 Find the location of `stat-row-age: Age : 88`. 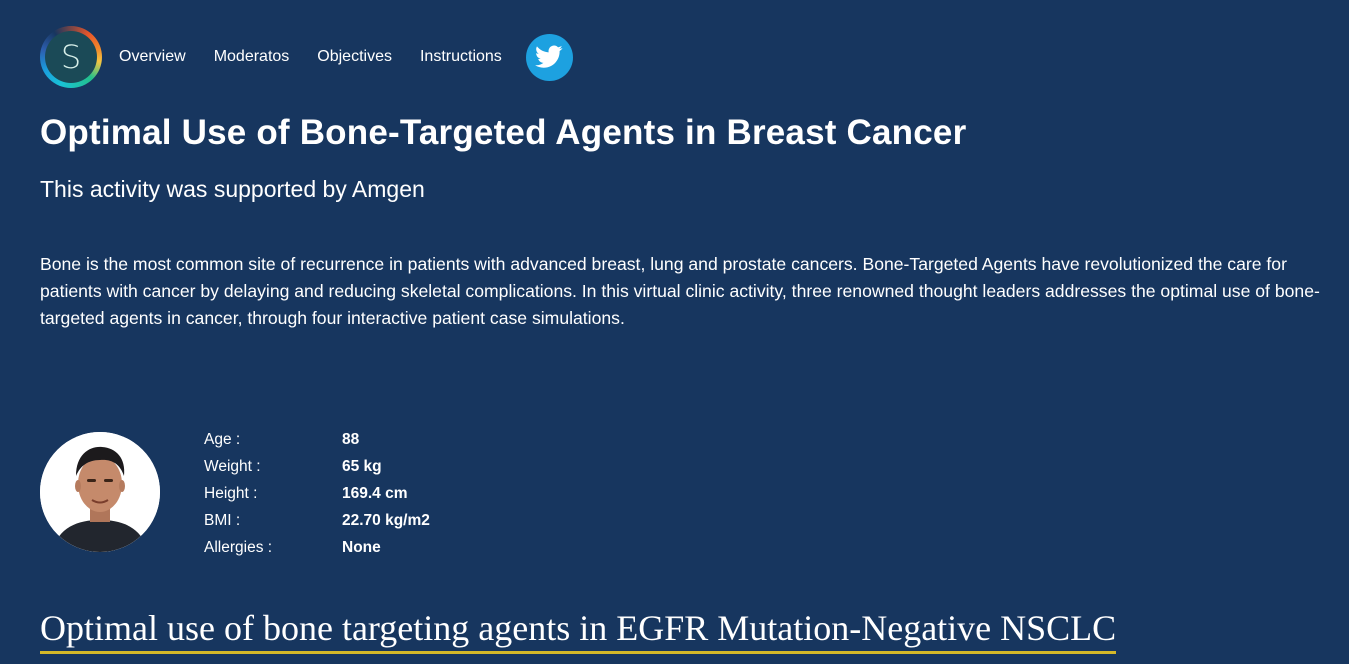

stat-row-age: Age : 88 is located at coordinates (317, 439).